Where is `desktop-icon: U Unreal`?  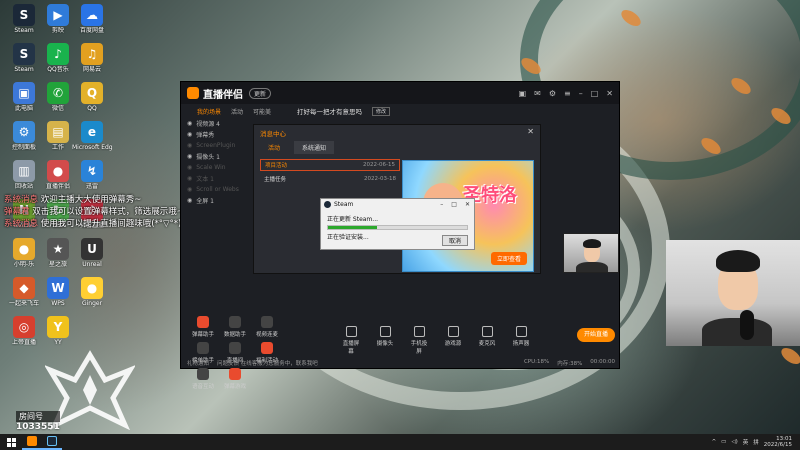
desktop-icon: U Unreal is located at coordinates (92, 253).